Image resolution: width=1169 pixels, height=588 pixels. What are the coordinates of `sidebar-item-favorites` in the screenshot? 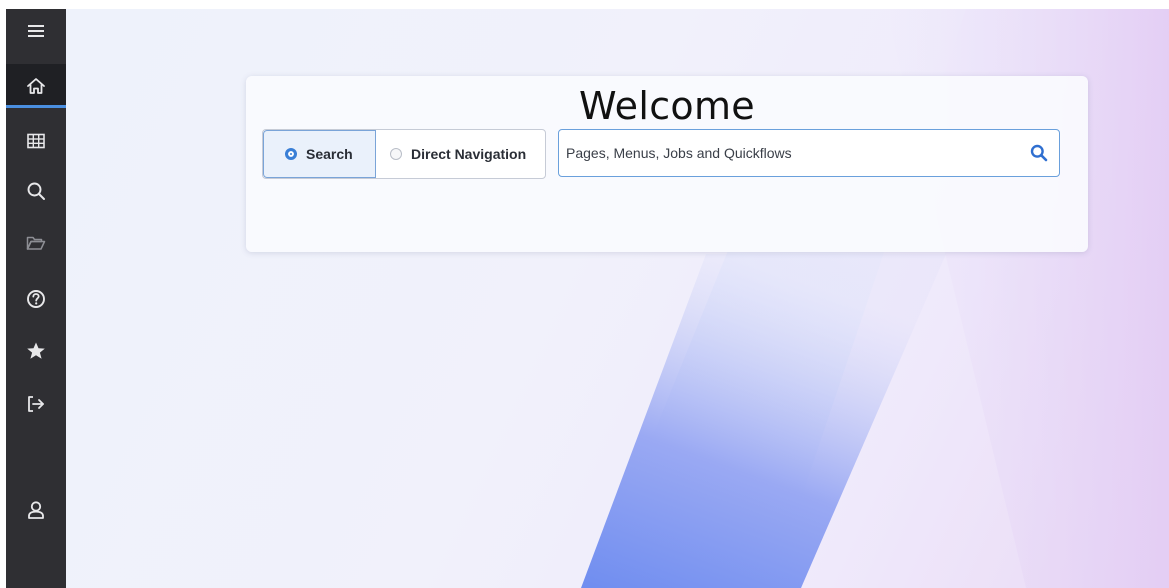 It's located at (36, 351).